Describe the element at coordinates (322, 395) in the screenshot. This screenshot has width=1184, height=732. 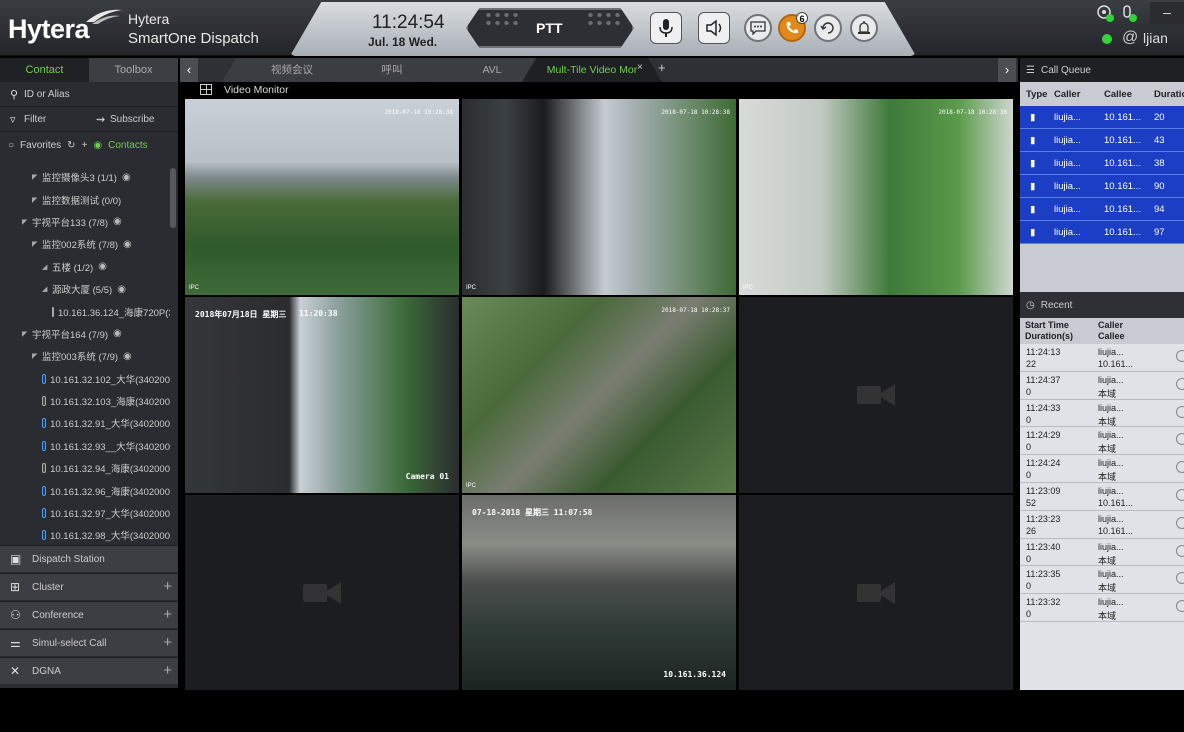
I see `video-tile: 2018年07月18日 星期三 11:20:38 Camera 01` at that location.